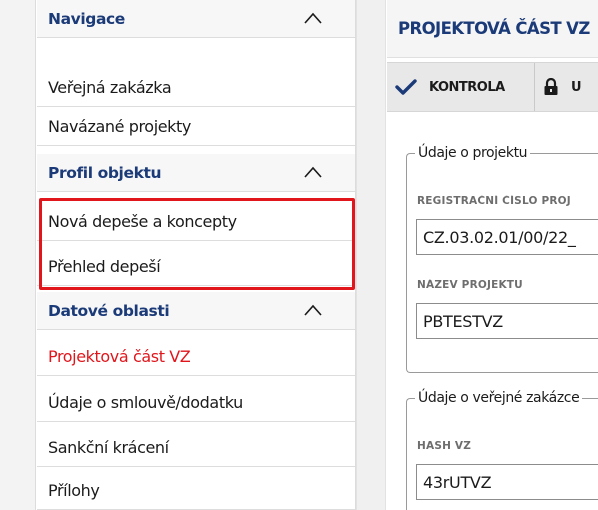 The width and height of the screenshot is (598, 510). I want to click on kontrola-label: KONTROLA, so click(467, 87).